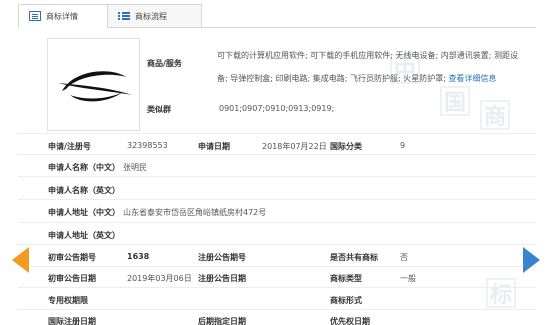  I want to click on tab-label: 商标流程, so click(151, 16).